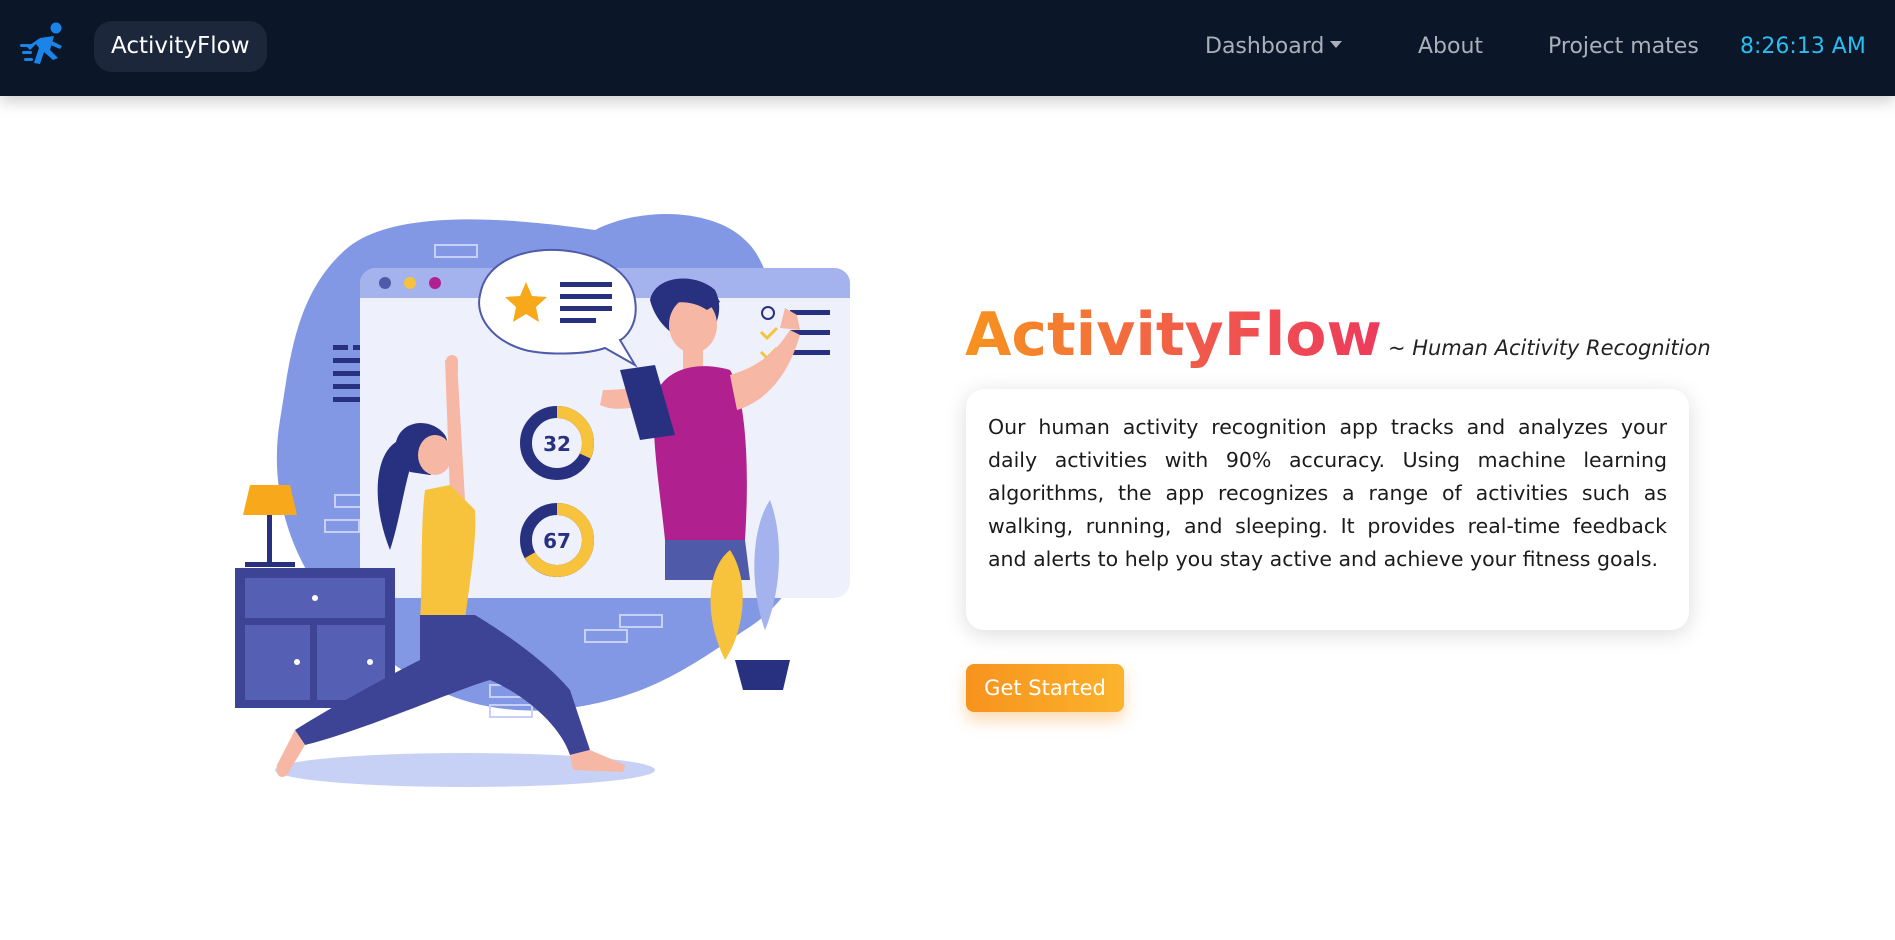  Describe the element at coordinates (180, 46) in the screenshot. I see `brand-link: ActivityFlow` at that location.